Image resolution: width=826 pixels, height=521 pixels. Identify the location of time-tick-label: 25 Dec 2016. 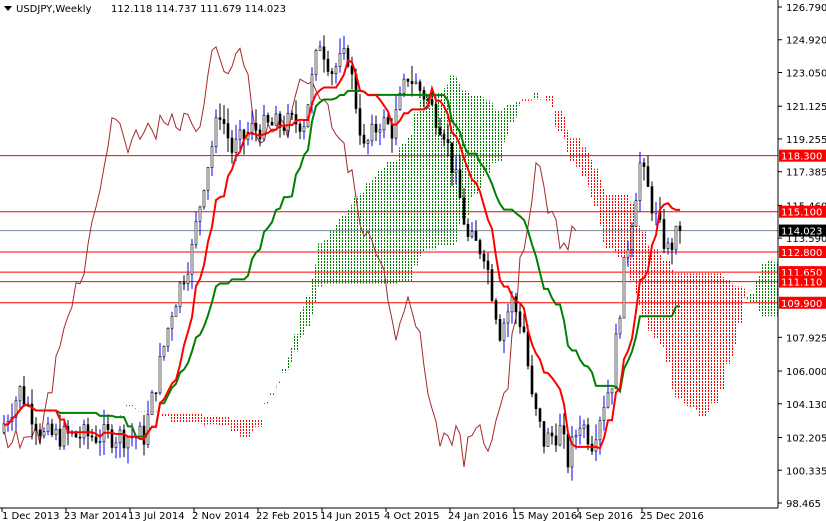
(672, 516).